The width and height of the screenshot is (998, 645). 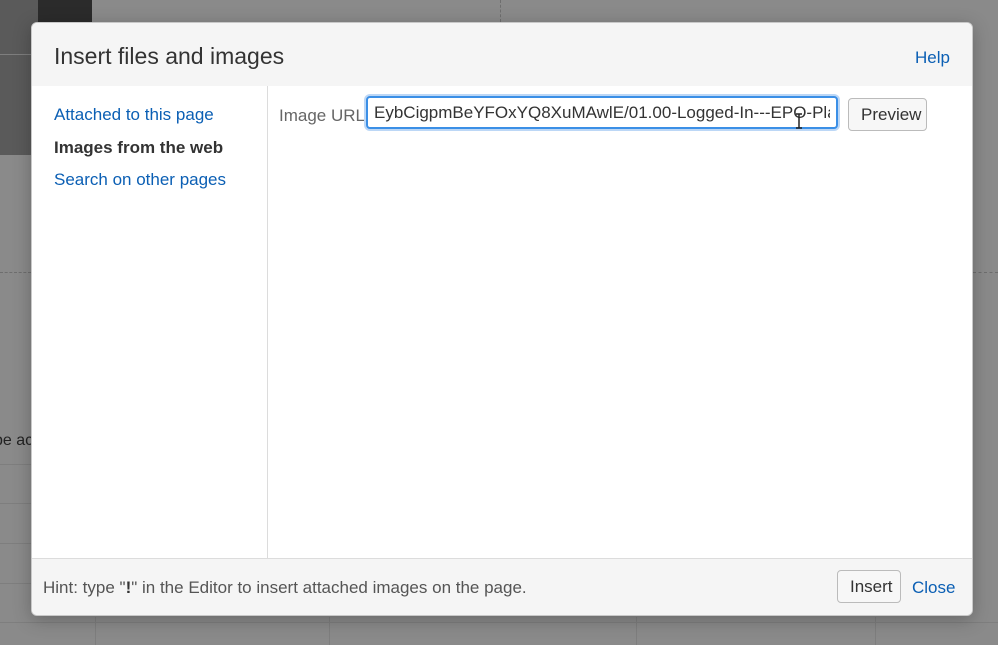 I want to click on sidebar-item-attached: Attached to this page, so click(x=134, y=115).